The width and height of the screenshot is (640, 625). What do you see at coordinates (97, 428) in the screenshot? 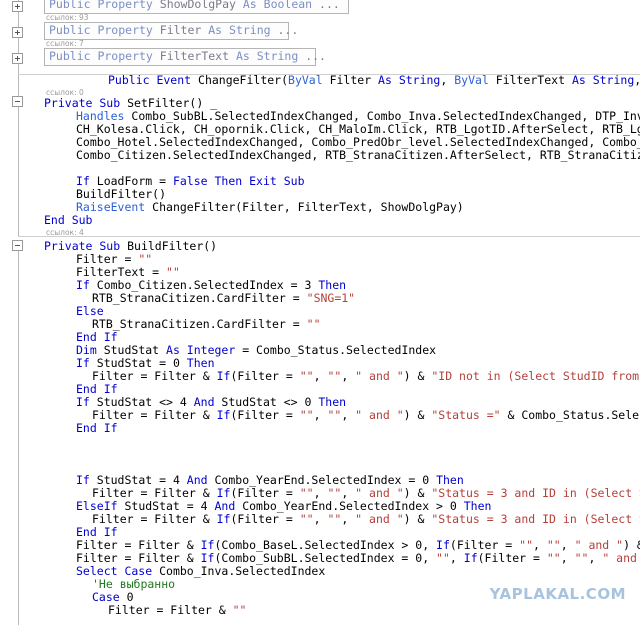
I see `code-line: End If` at bounding box center [97, 428].